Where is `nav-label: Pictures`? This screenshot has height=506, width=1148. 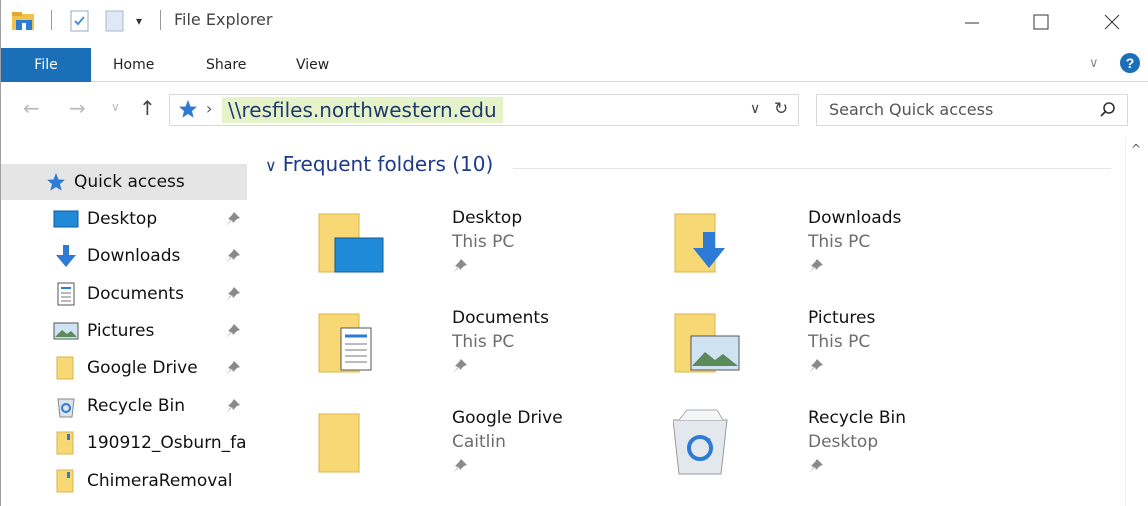
nav-label: Pictures is located at coordinates (121, 331).